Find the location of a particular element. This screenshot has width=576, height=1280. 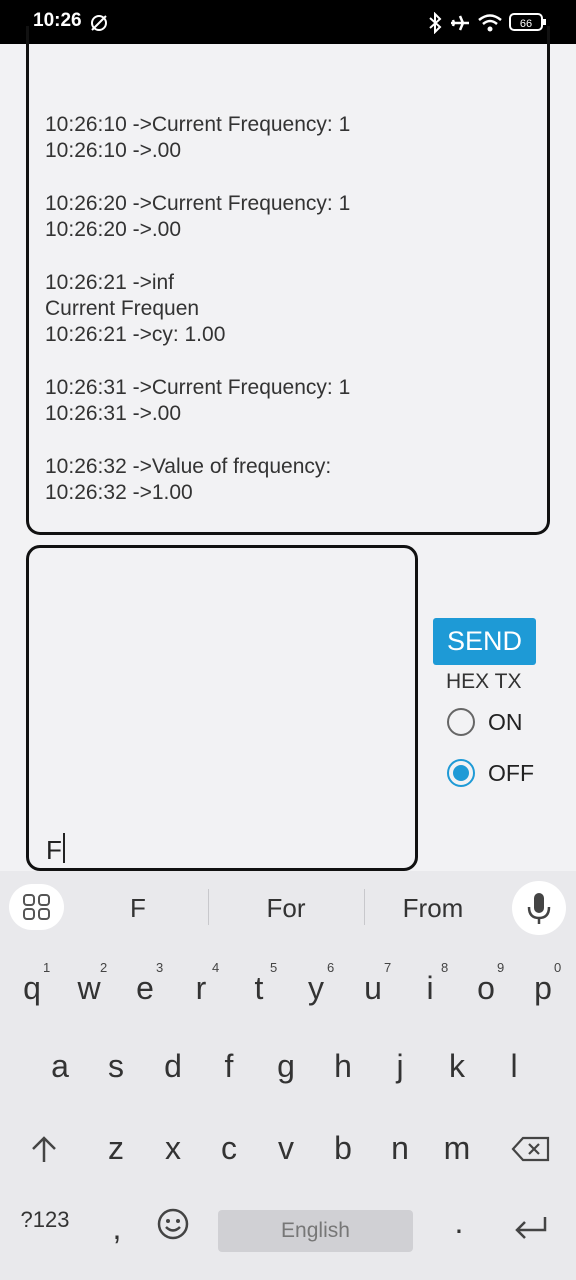

key-e: e is located at coordinates (145, 988).